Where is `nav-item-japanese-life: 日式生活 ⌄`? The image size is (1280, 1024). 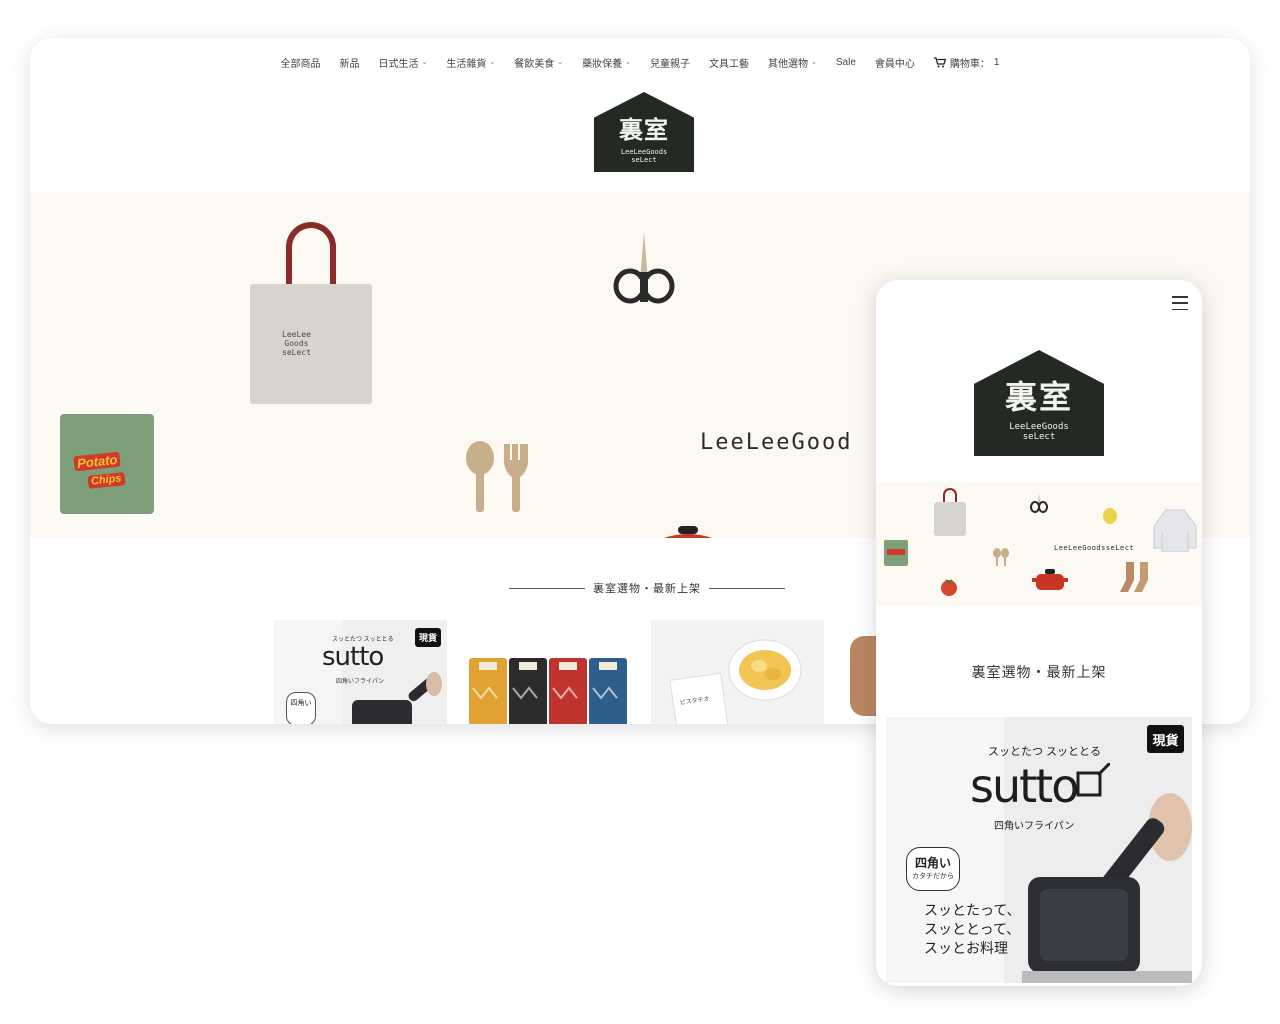 nav-item-japanese-life: 日式生活 ⌄ is located at coordinates (403, 63).